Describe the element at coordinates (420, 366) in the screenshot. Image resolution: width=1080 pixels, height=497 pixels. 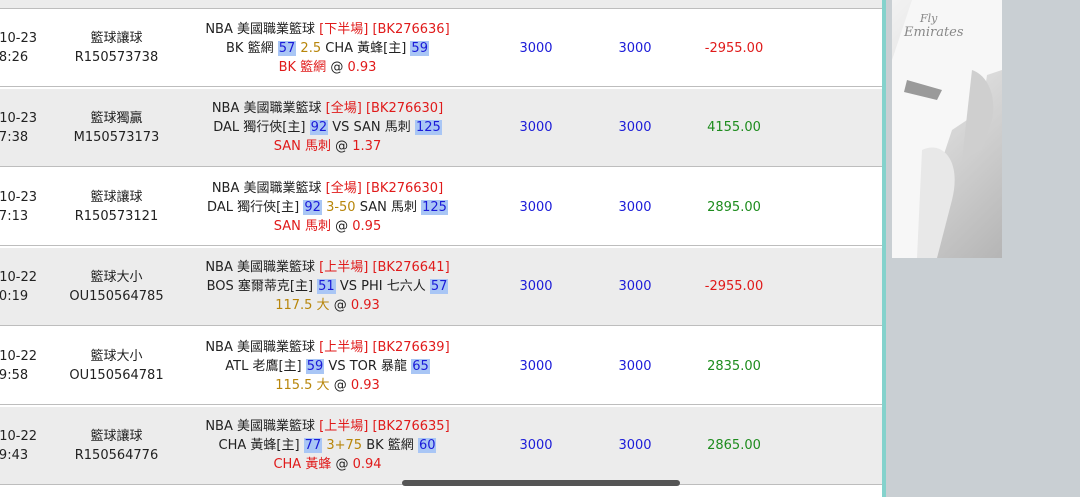
I see `away-score: 65` at that location.